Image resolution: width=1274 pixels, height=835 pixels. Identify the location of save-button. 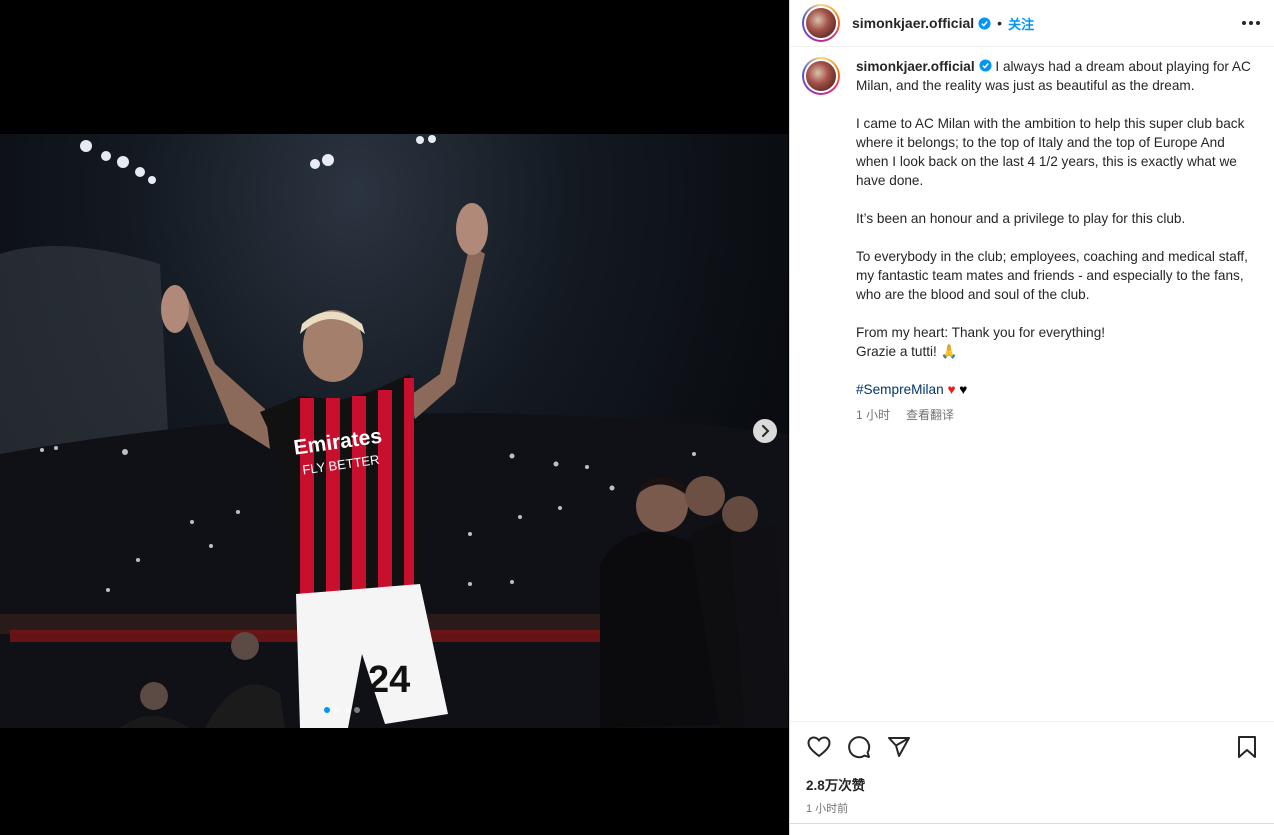
(1247, 747).